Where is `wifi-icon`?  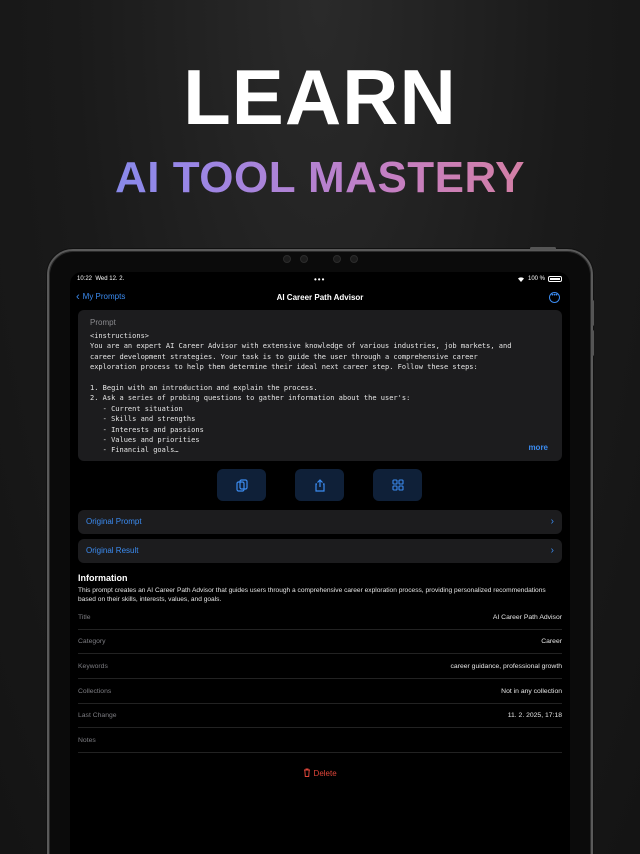
wifi-icon is located at coordinates (520, 279).